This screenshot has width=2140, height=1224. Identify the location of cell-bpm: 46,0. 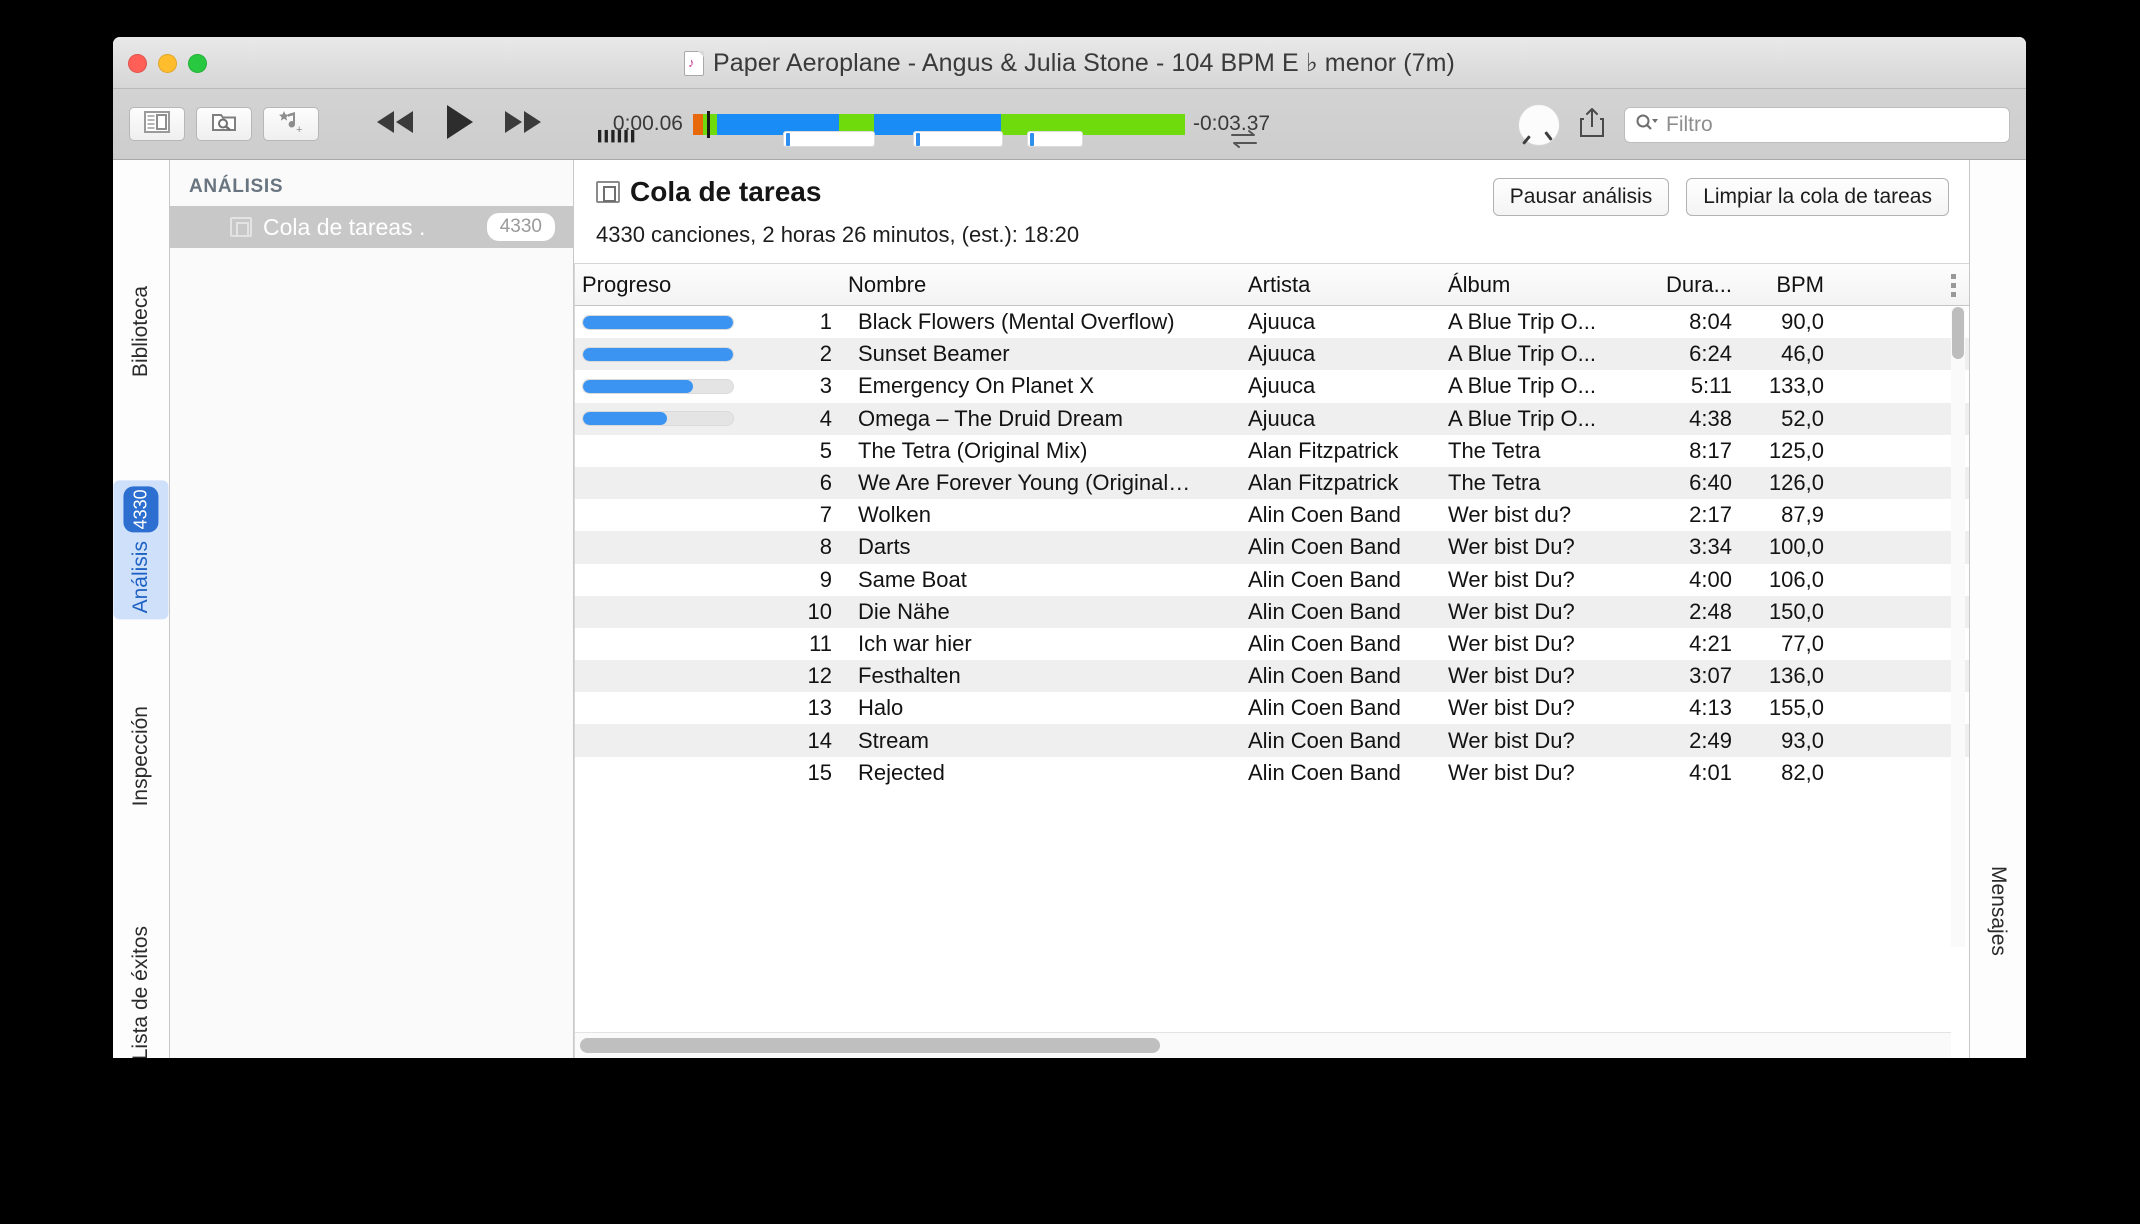
(1802, 354).